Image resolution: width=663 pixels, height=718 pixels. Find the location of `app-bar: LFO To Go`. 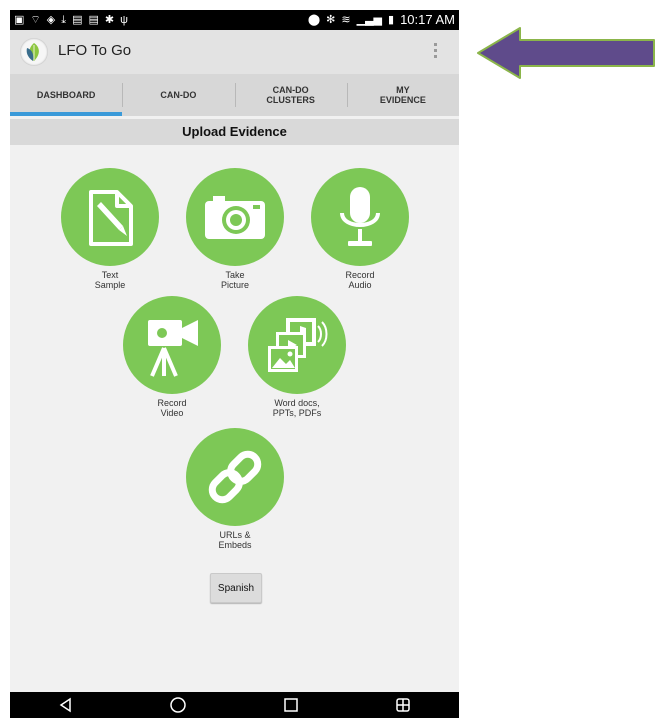

app-bar: LFO To Go is located at coordinates (234, 52).